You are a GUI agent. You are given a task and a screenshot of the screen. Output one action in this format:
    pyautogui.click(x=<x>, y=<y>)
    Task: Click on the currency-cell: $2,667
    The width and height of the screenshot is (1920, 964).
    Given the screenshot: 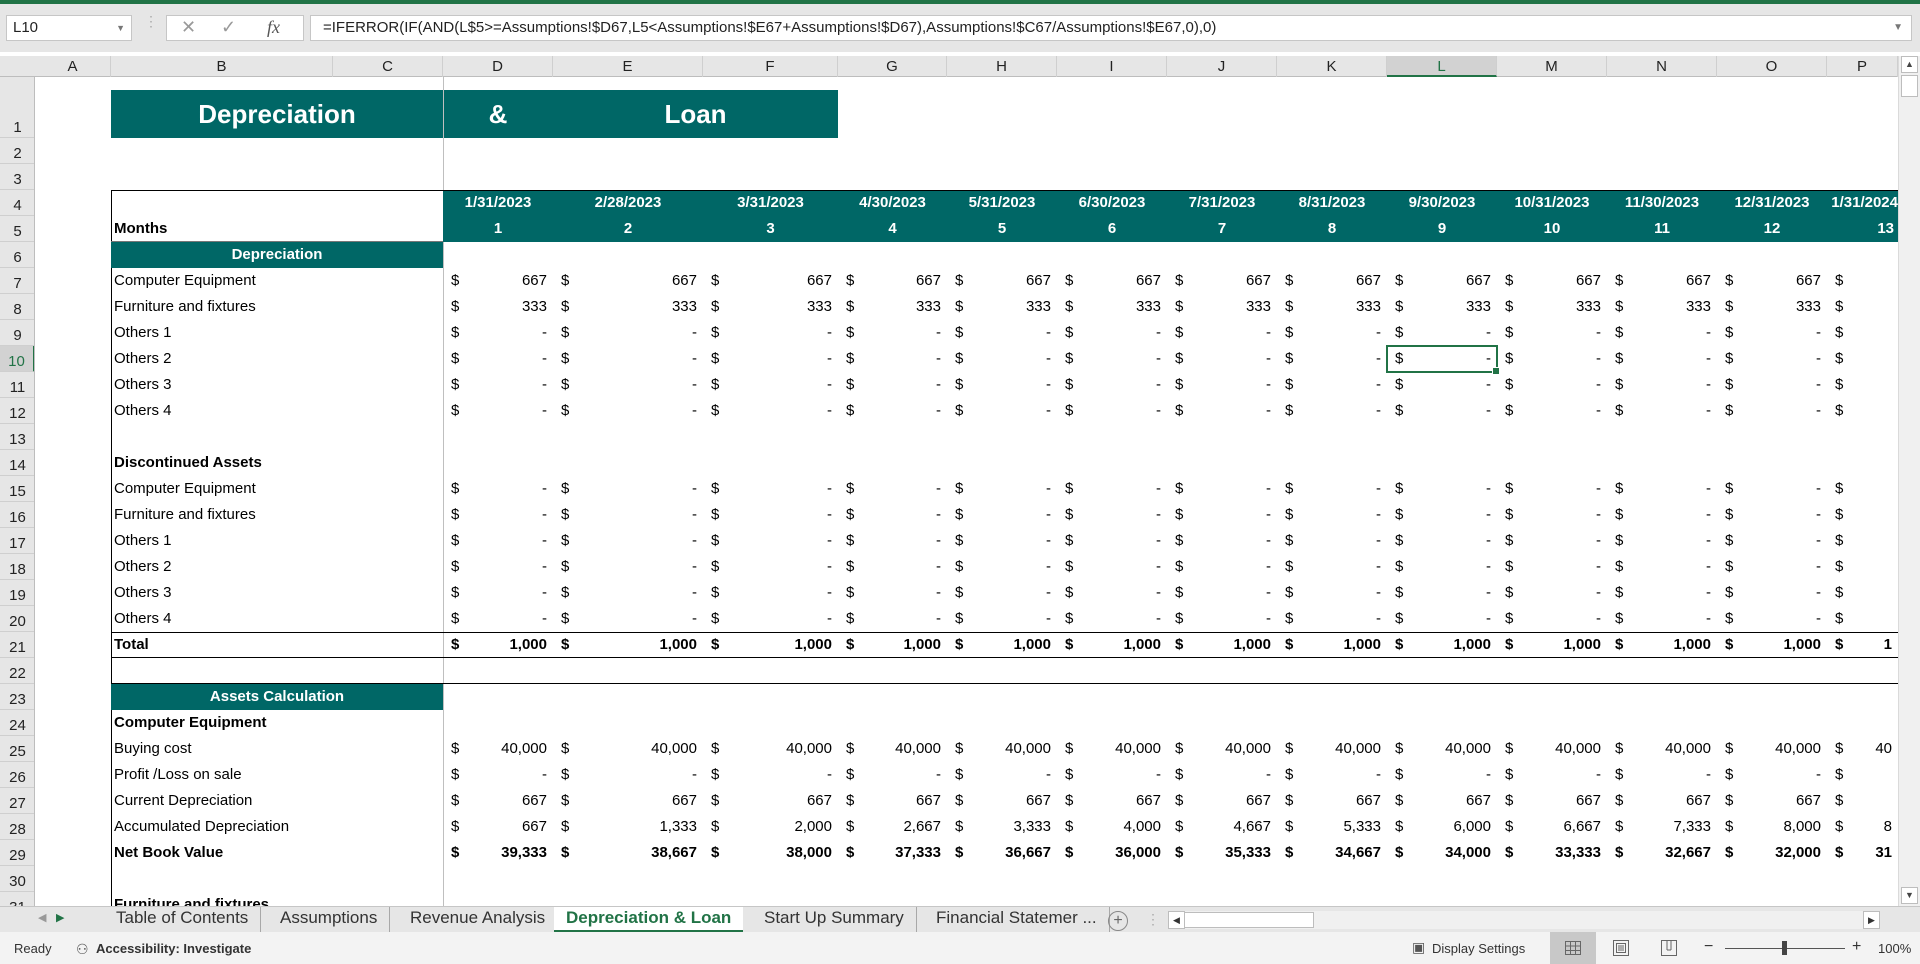 What is the action you would take?
    pyautogui.click(x=892, y=827)
    